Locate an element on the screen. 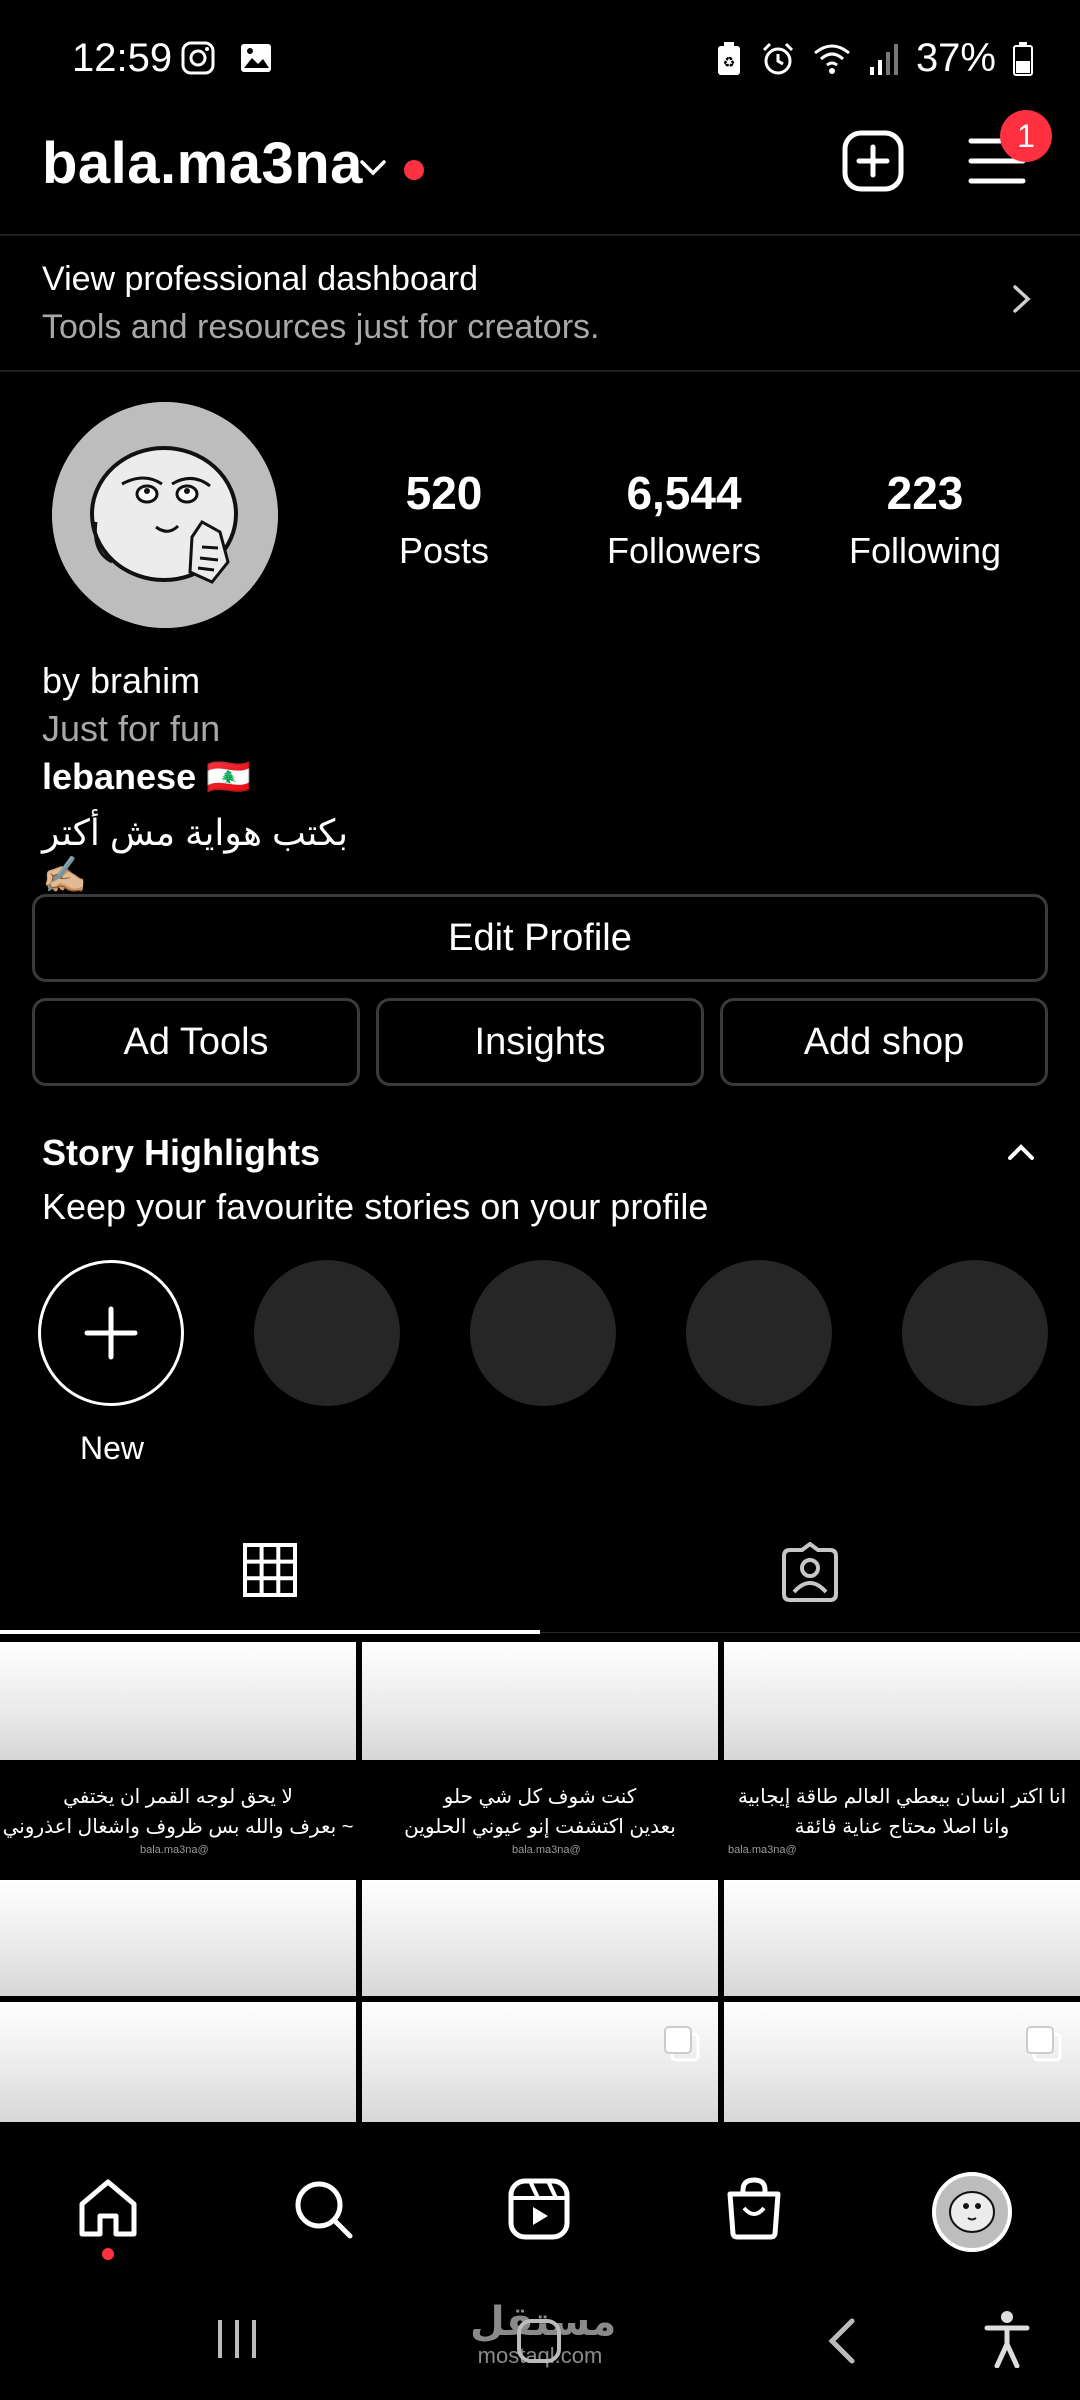  followers-label: Followers is located at coordinates (684, 550).